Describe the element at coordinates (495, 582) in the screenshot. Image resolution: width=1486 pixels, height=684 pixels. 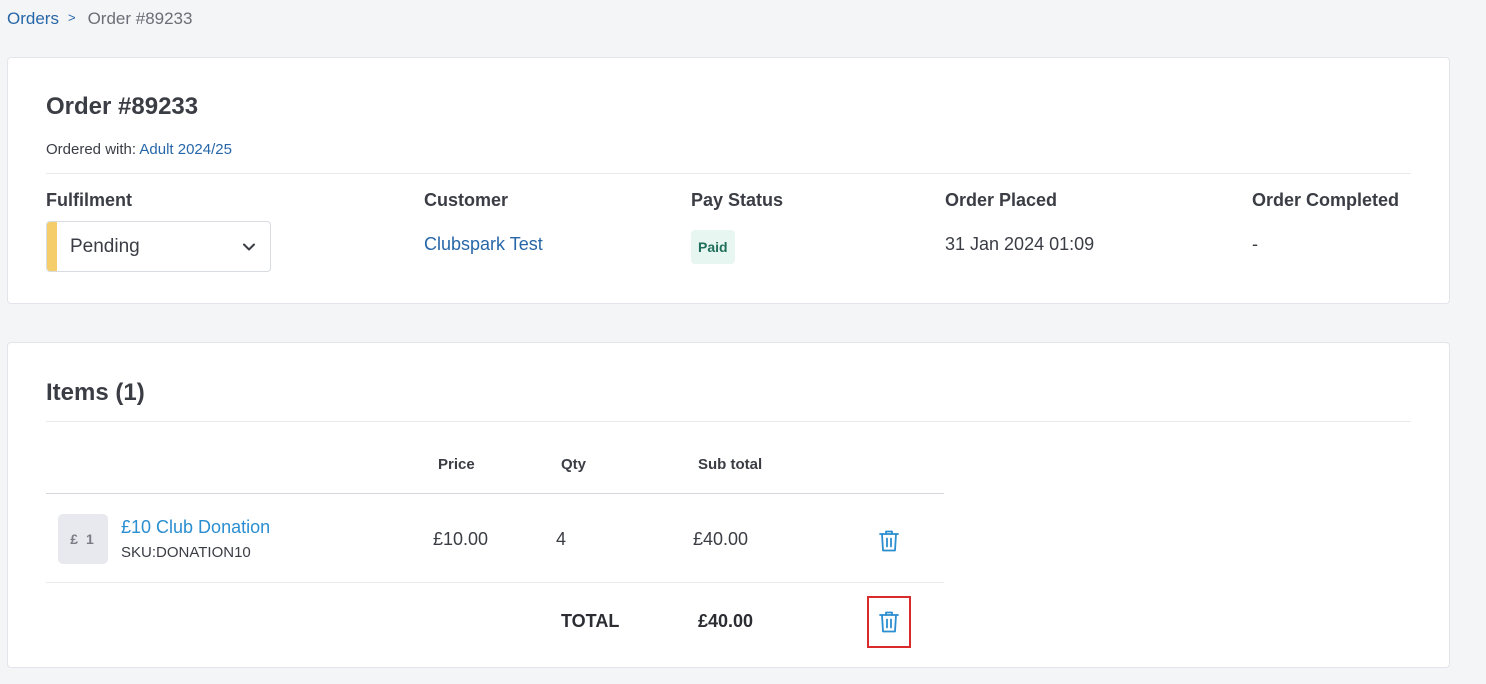
I see `row-divider` at that location.